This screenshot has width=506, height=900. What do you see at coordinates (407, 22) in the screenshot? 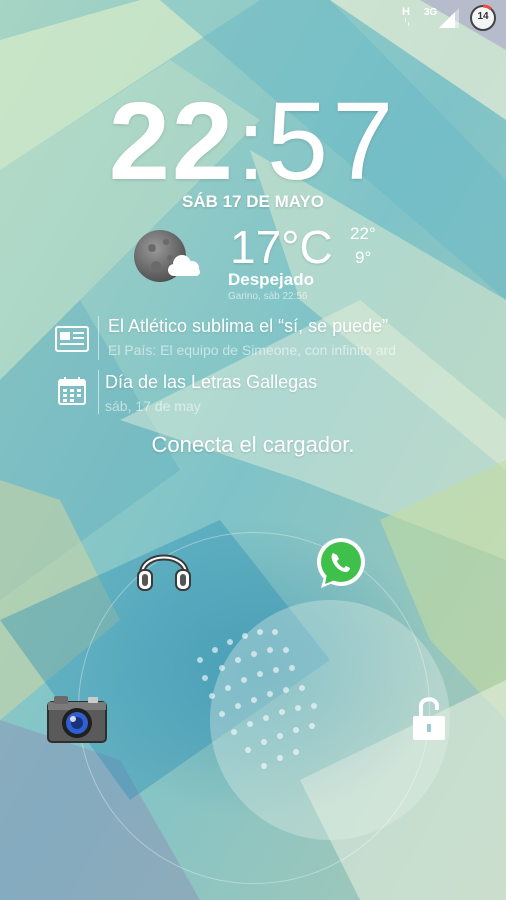
I see `data-activity-icon` at bounding box center [407, 22].